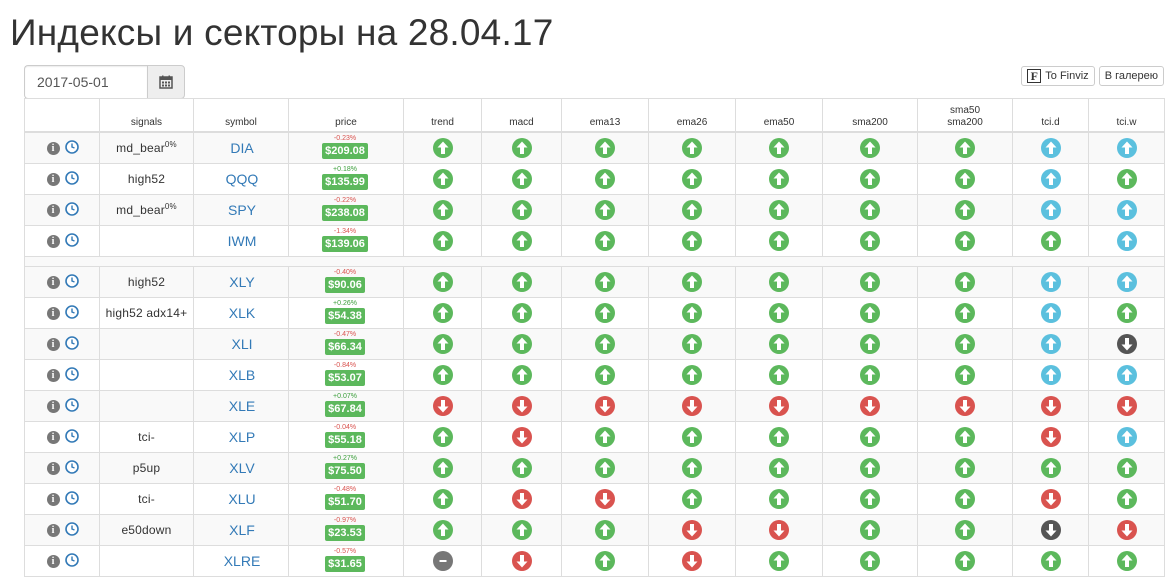 The width and height of the screenshot is (1172, 588). I want to click on page-title: Индексы и секторы на 28.04.17, so click(282, 32).